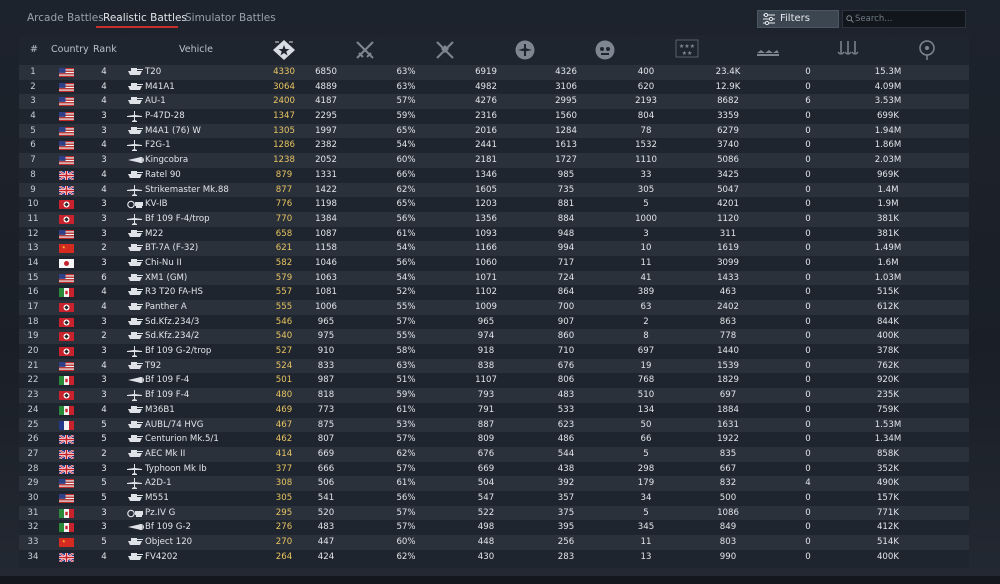  Describe the element at coordinates (888, 409) in the screenshot. I see `stat-value: 759K` at that location.